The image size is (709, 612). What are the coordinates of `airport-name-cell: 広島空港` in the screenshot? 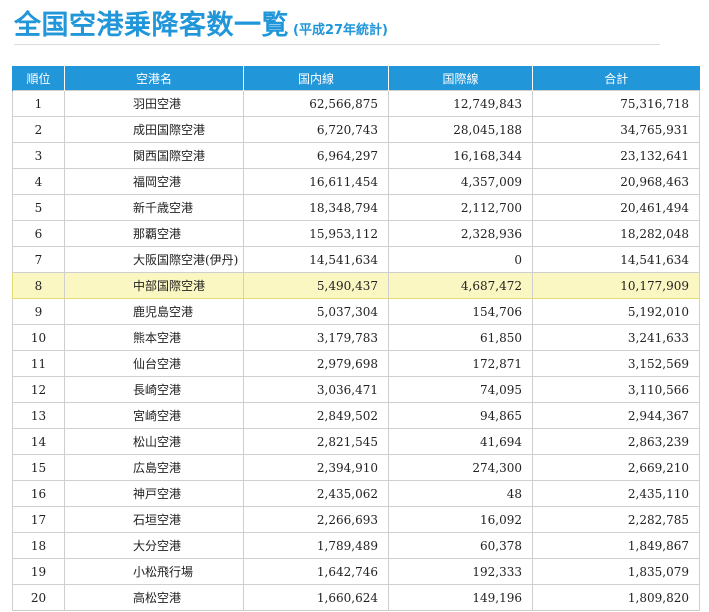 It's located at (154, 467).